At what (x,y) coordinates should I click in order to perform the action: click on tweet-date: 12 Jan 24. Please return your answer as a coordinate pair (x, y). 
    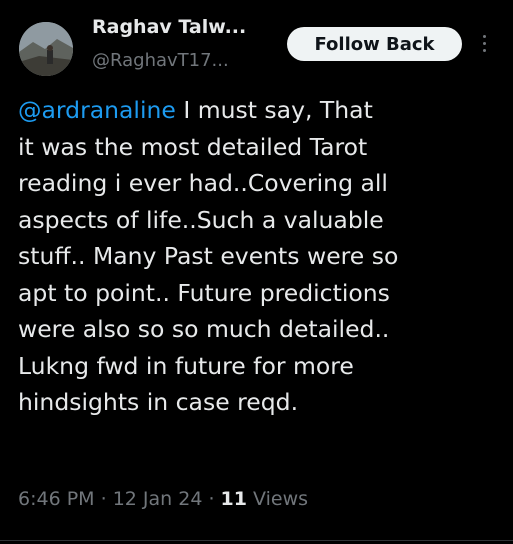
    Looking at the image, I should click on (158, 499).